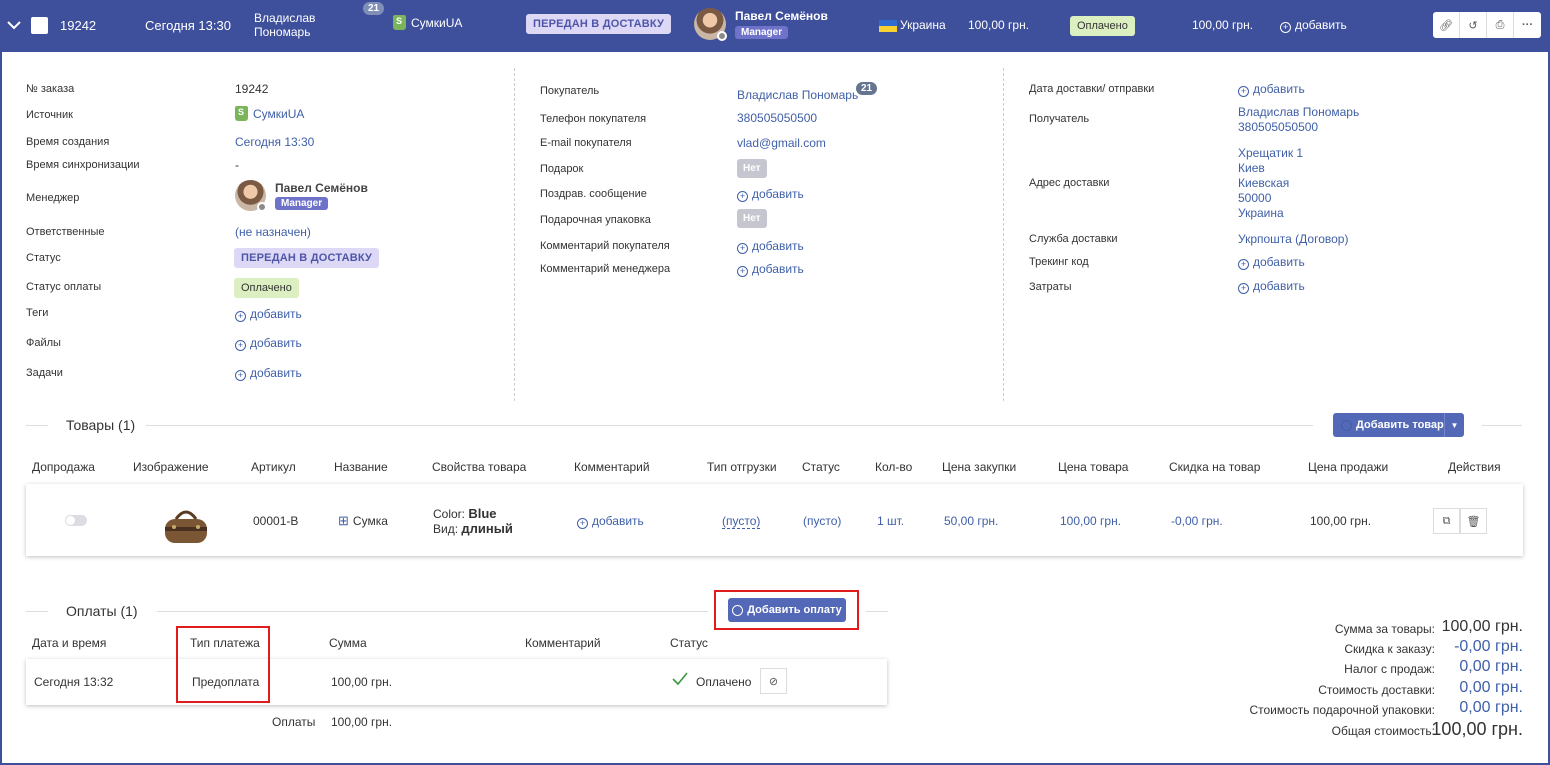 This screenshot has width=1550, height=765. What do you see at coordinates (1270, 153) in the screenshot?
I see `address-line: Хрещатик 1` at bounding box center [1270, 153].